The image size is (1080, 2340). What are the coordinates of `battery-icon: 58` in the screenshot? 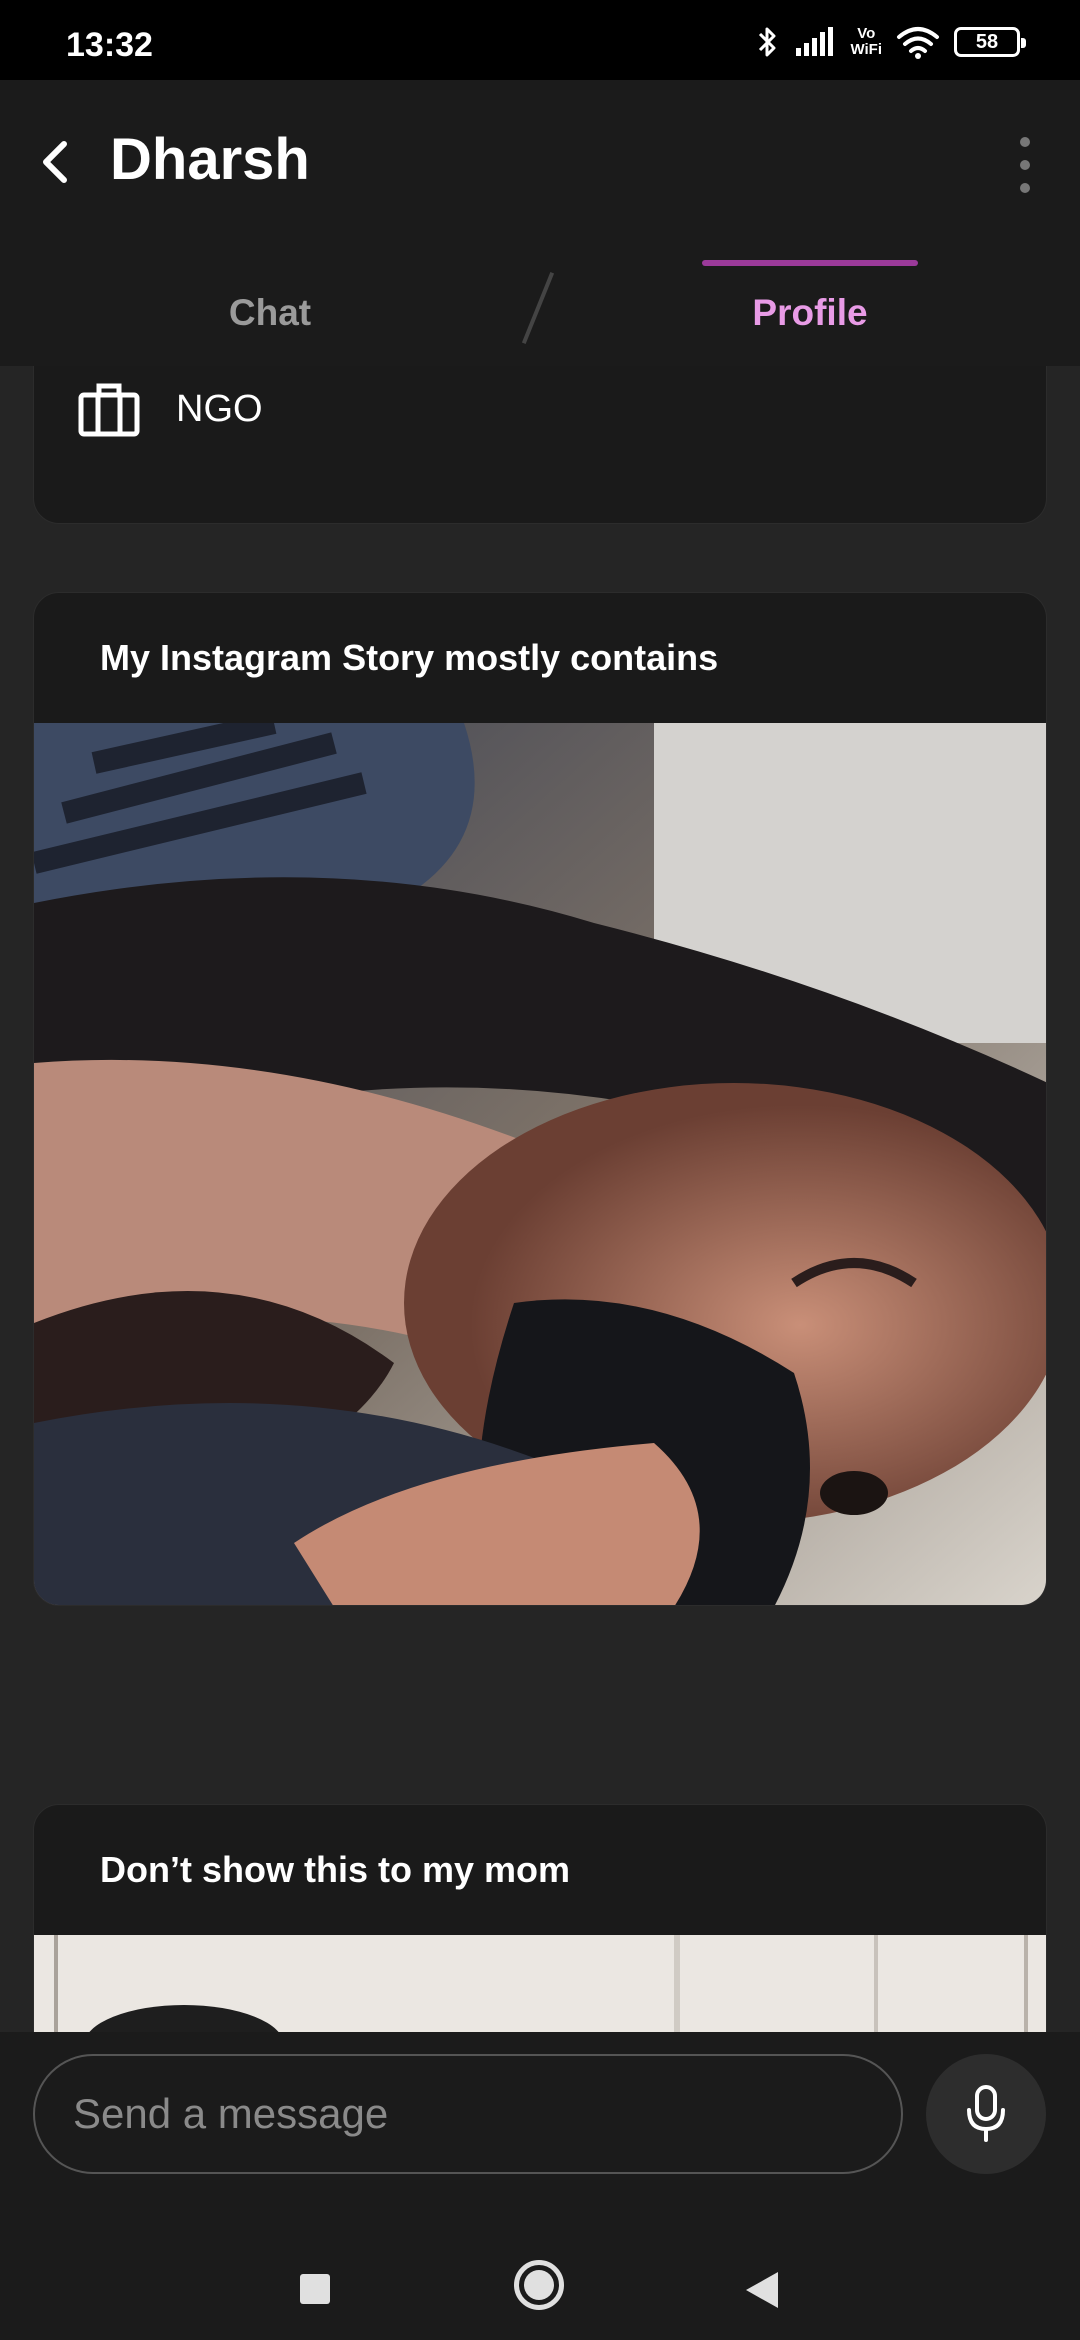 It's located at (990, 42).